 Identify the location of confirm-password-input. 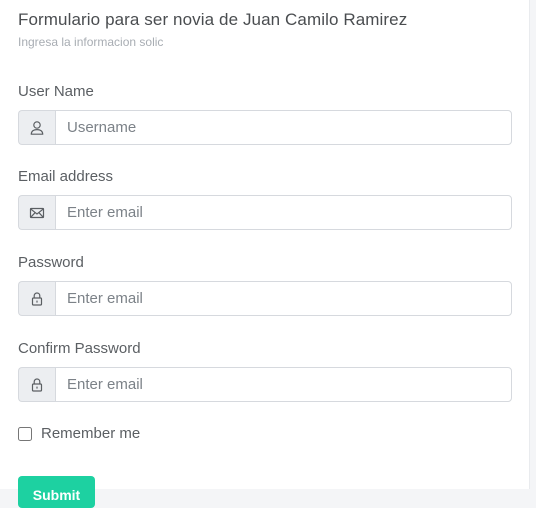
(283, 384).